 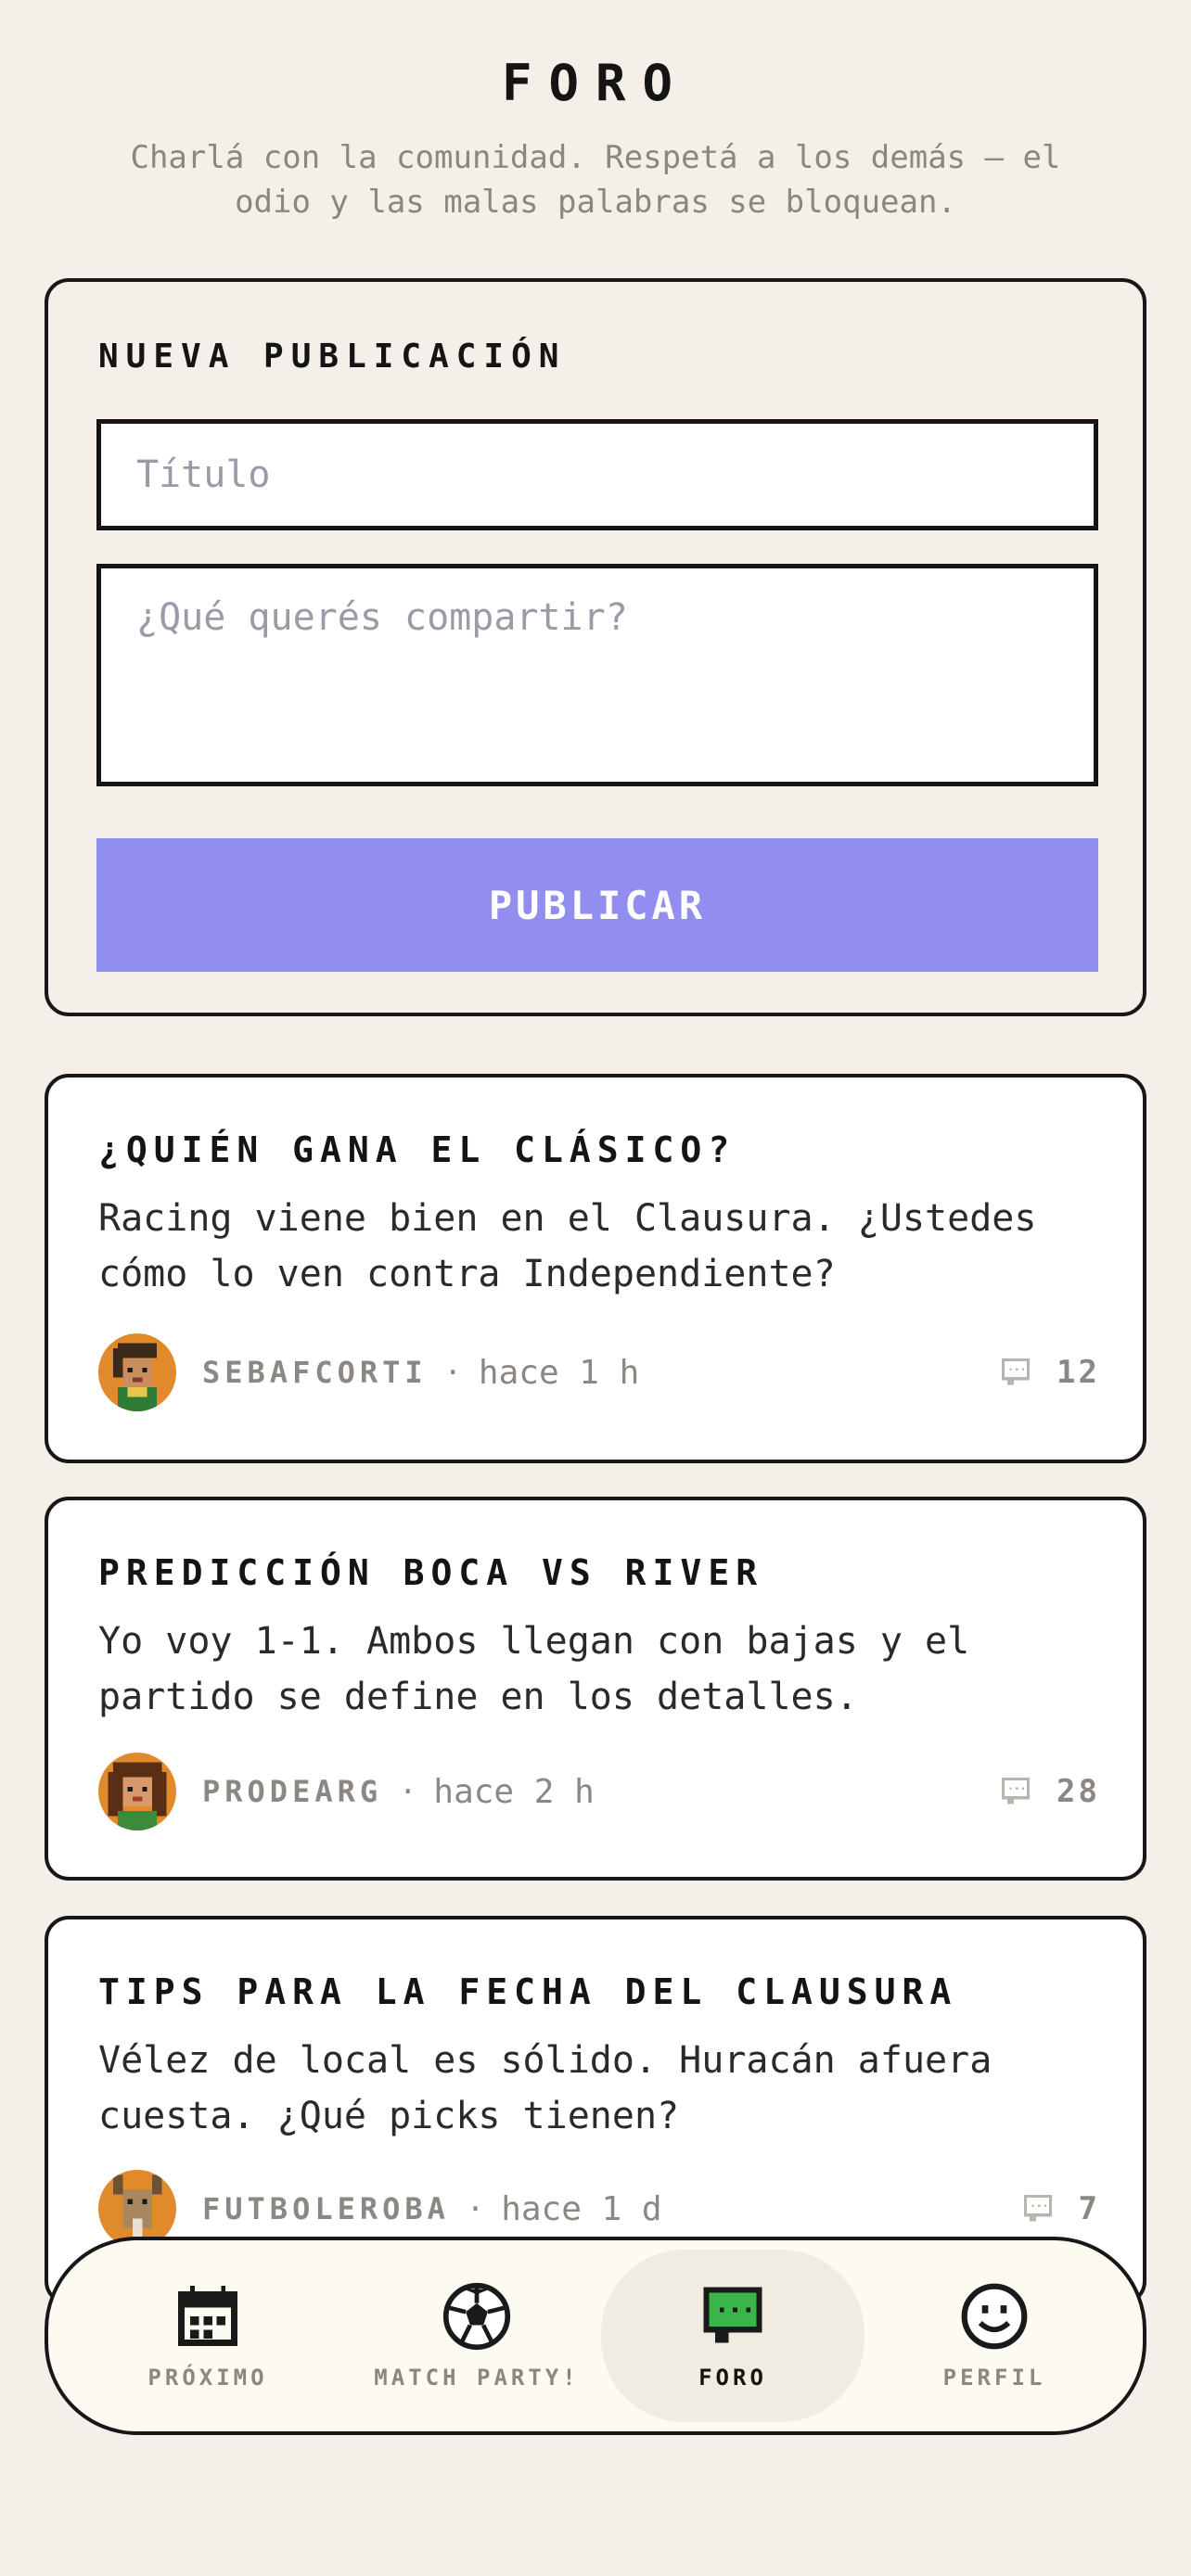 What do you see at coordinates (315, 1372) in the screenshot?
I see `post-author: SEBAFCORTI` at bounding box center [315, 1372].